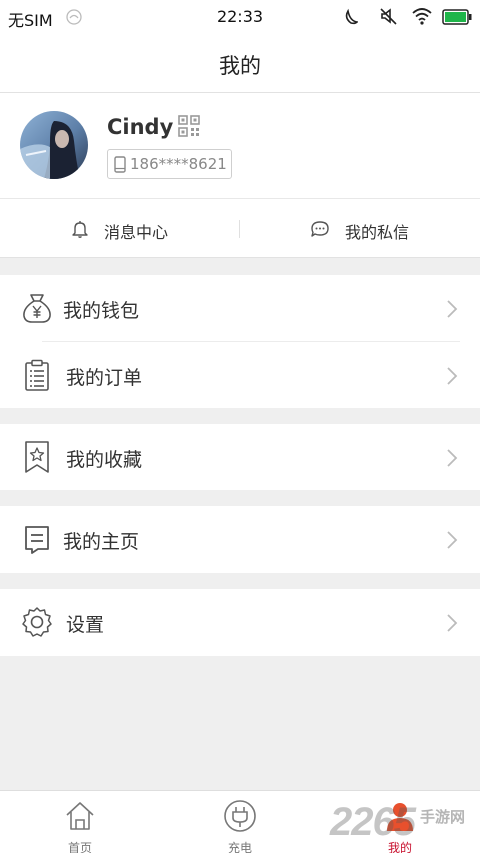  I want to click on menu-group-favorites: 我的收藏, so click(240, 457).